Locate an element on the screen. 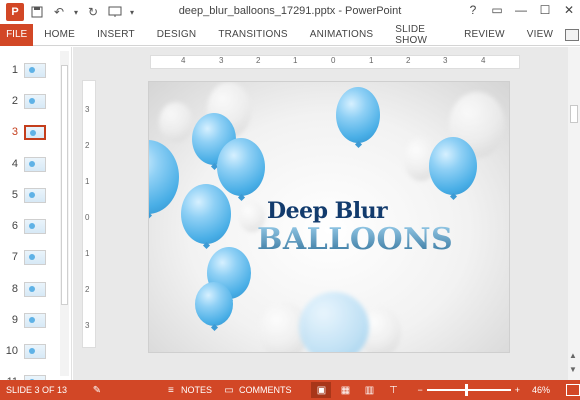 Image resolution: width=580 pixels, height=400 pixels. thumbnail-slide-2: 2 is located at coordinates (29, 101).